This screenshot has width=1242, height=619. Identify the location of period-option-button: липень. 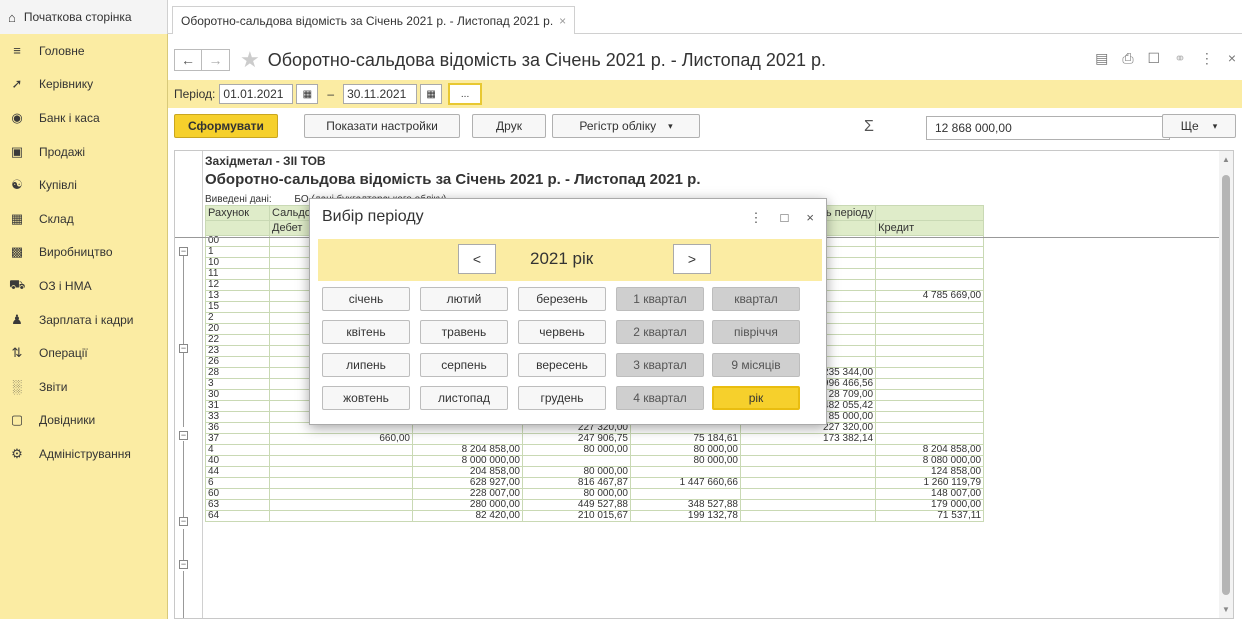
(366, 365).